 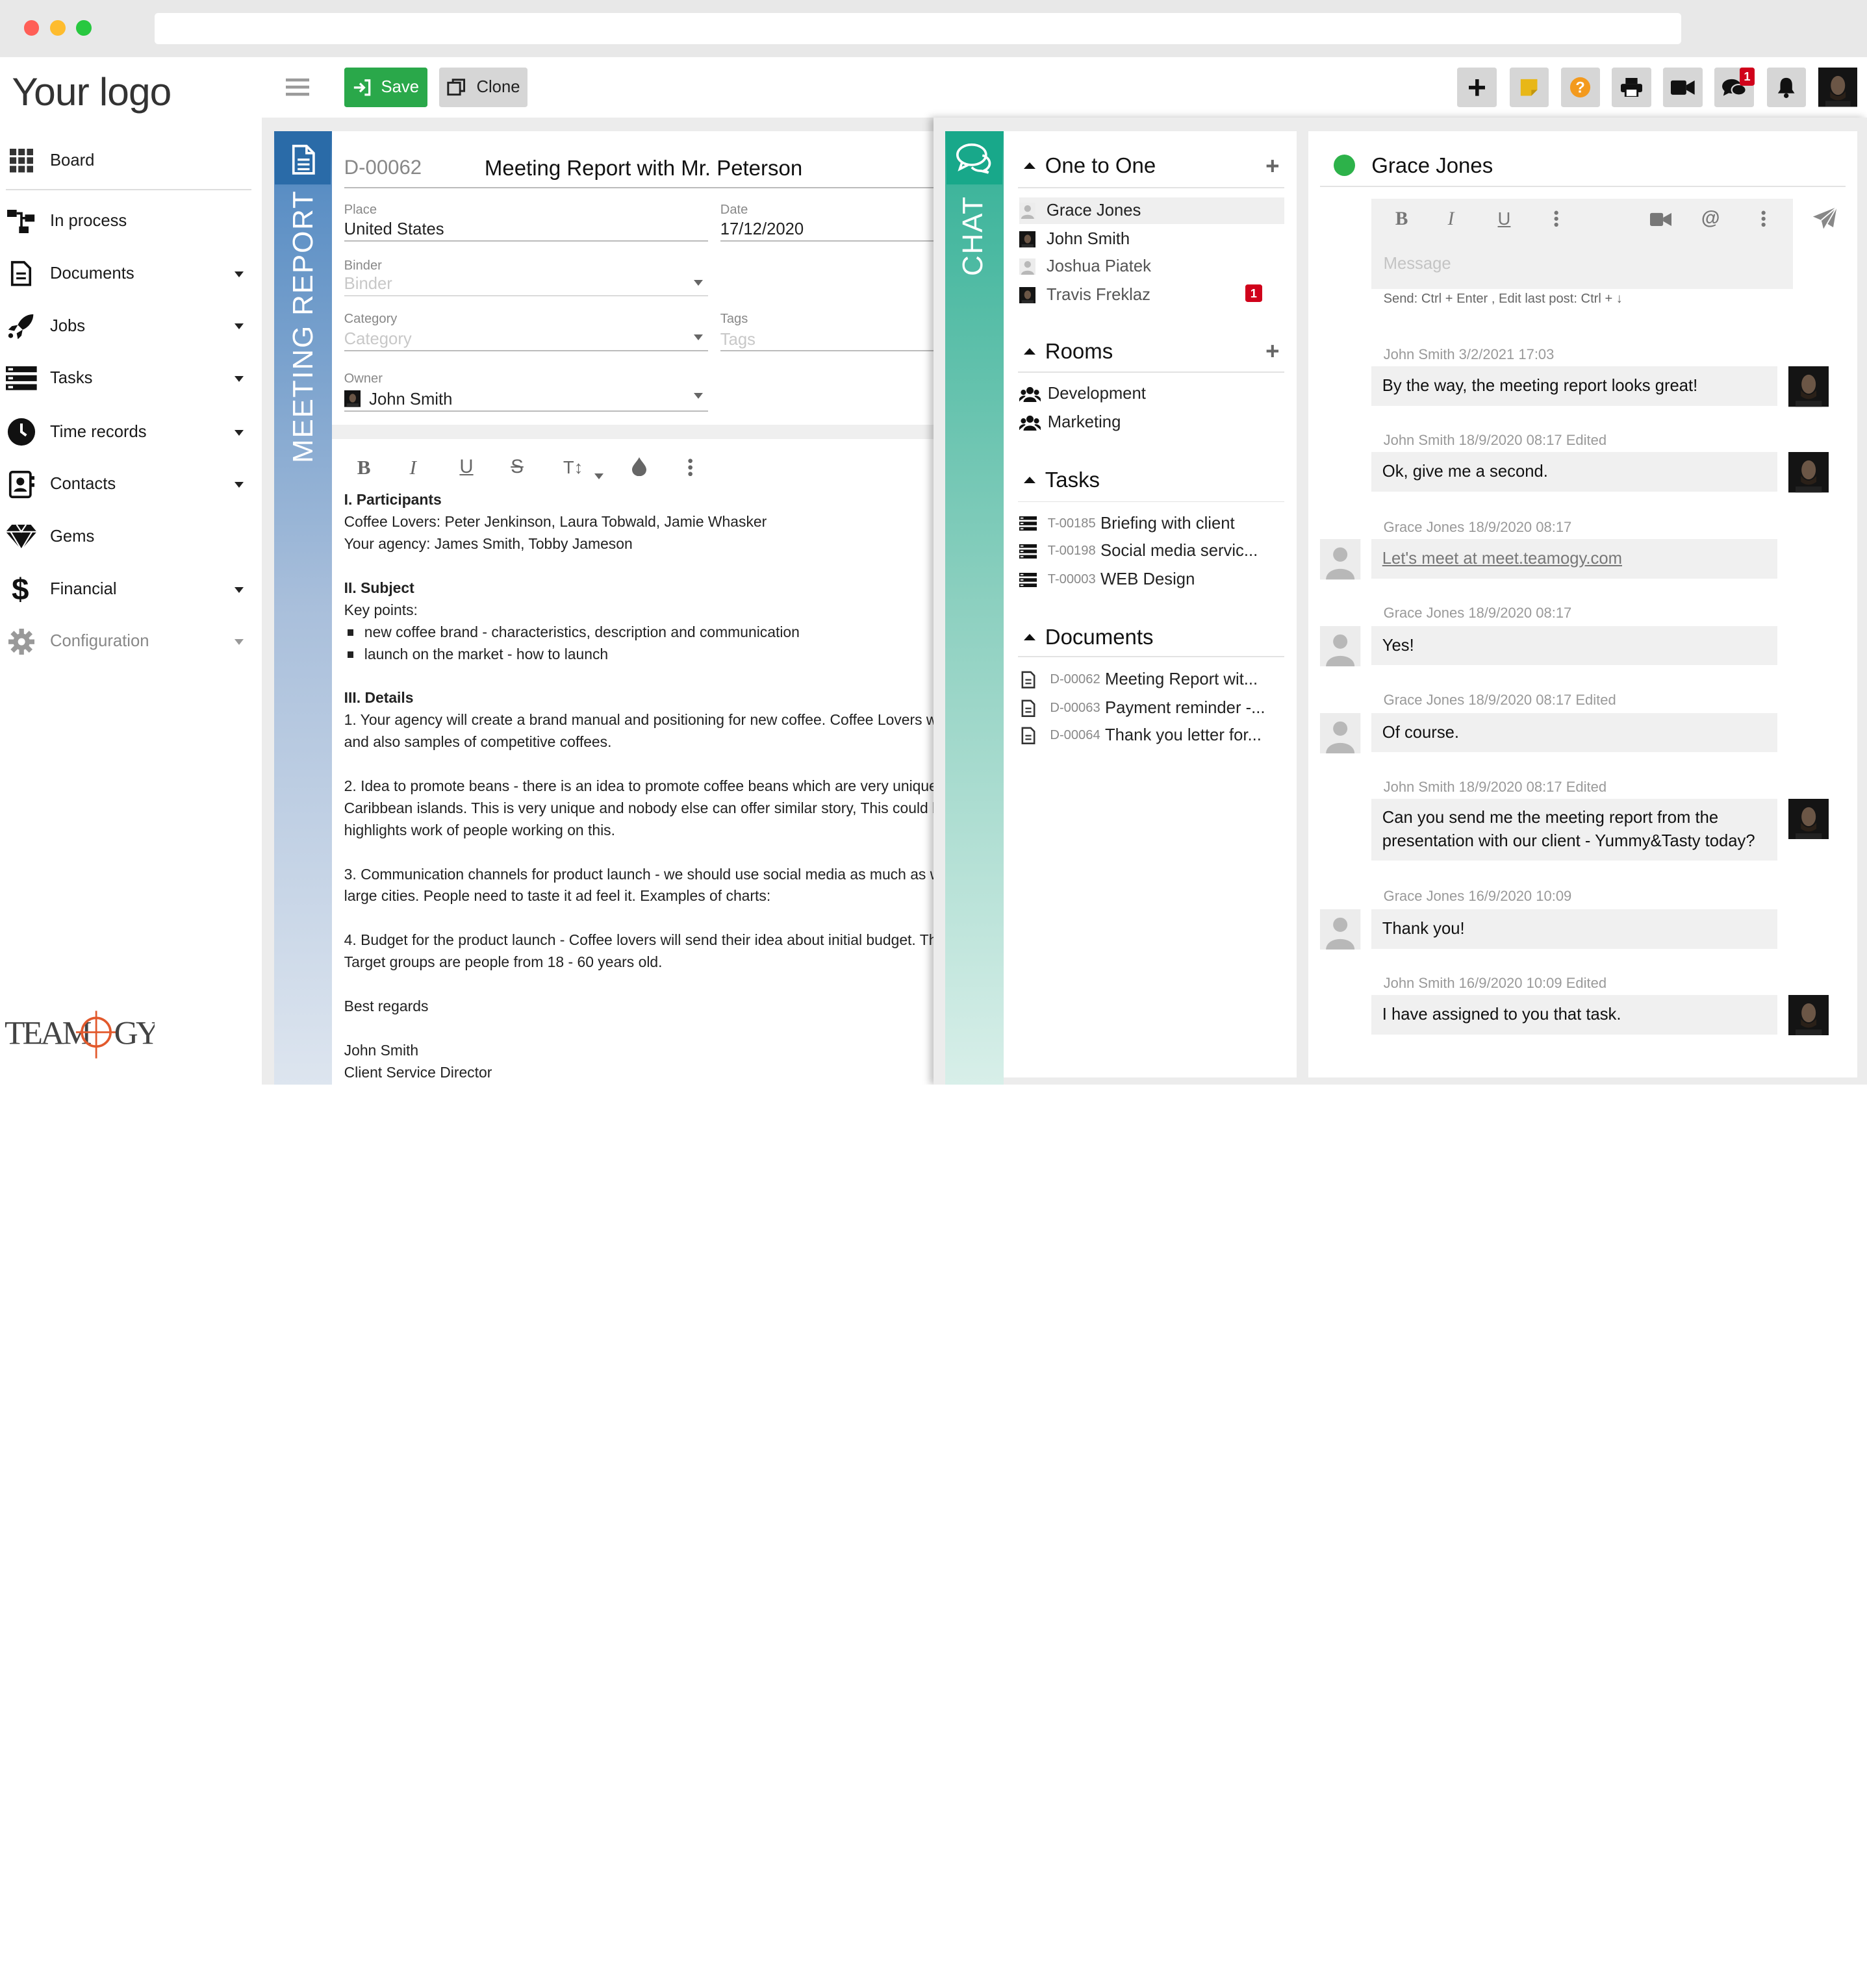 I want to click on composer-more-button, so click(x=1556, y=218).